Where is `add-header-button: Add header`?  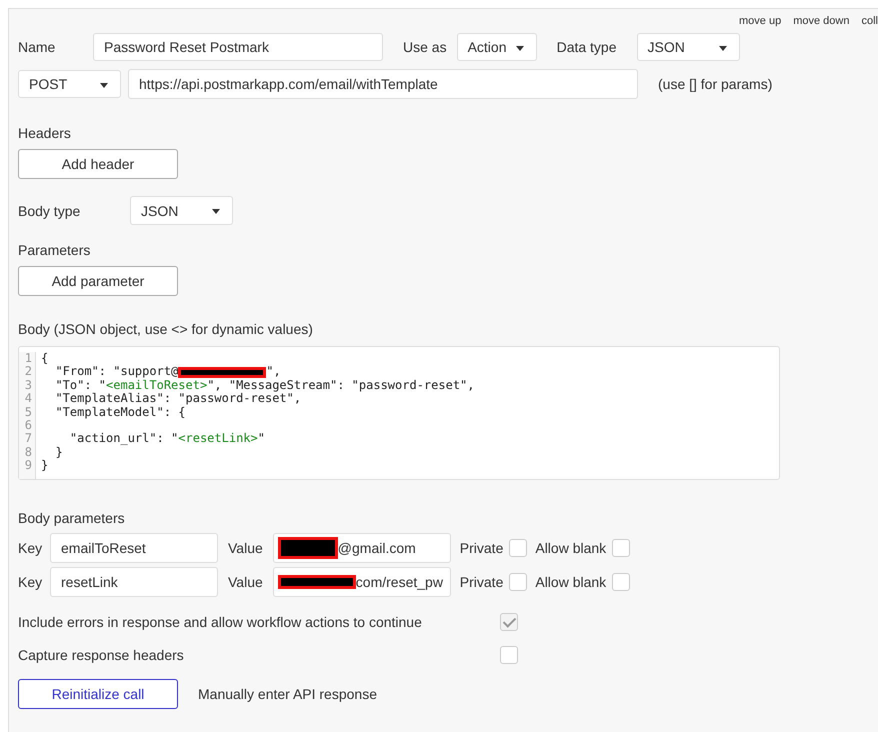
add-header-button: Add header is located at coordinates (98, 164).